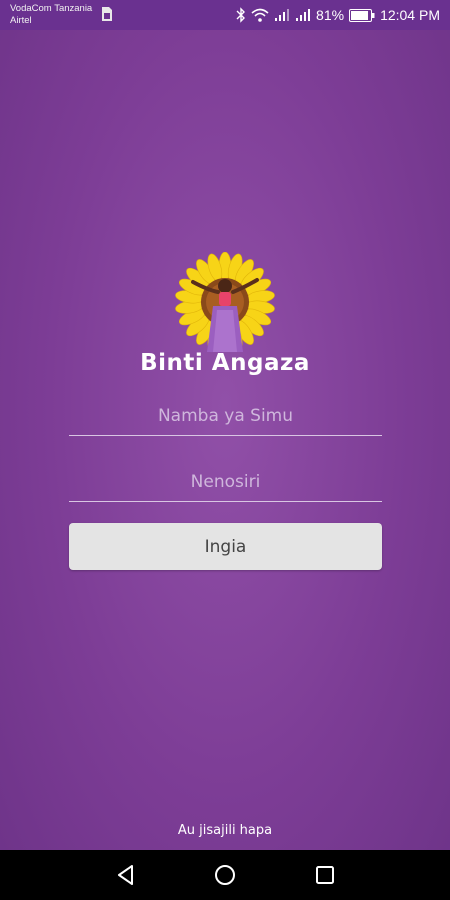  I want to click on carrier-secondary: Airtel, so click(21, 20).